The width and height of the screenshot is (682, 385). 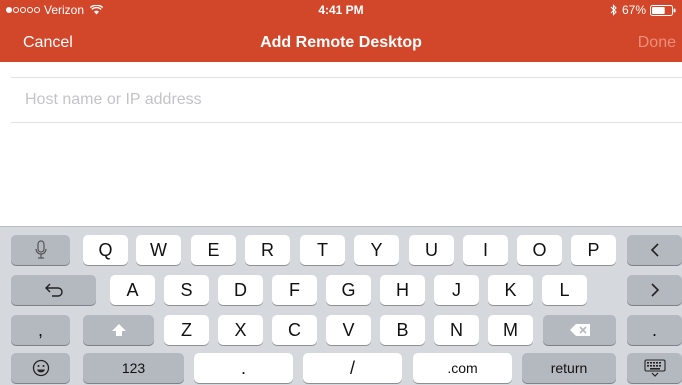 I want to click on comma-key: ,, so click(x=40, y=330).